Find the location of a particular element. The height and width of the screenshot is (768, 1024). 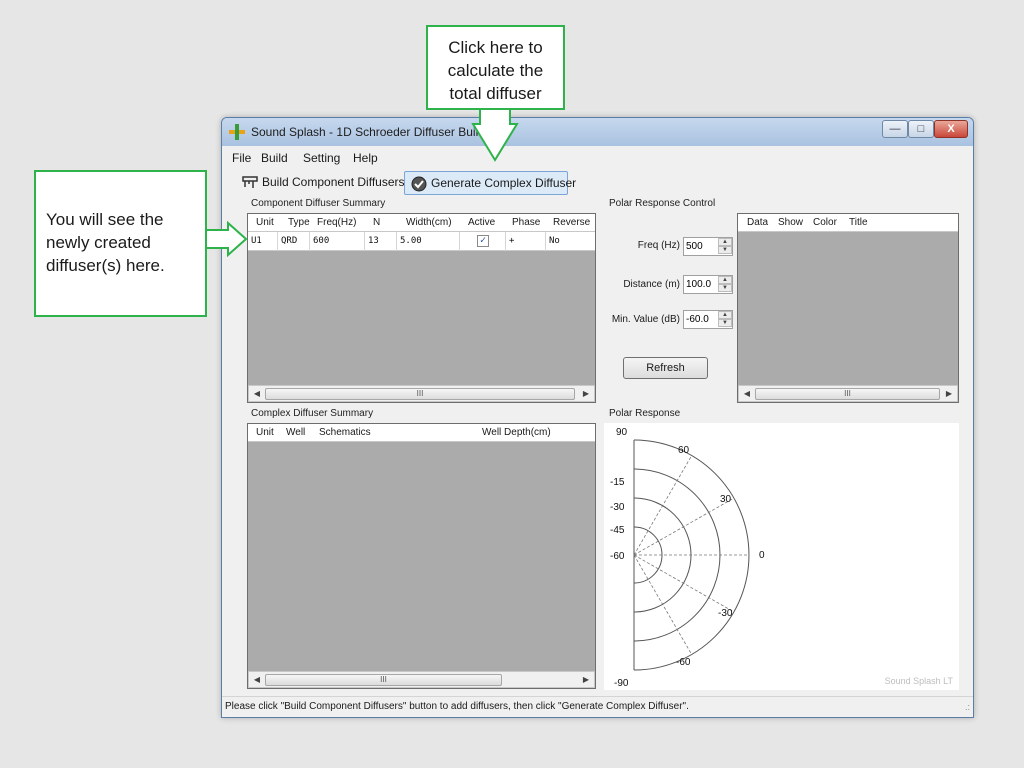

cell-reverse: No is located at coordinates (554, 241).